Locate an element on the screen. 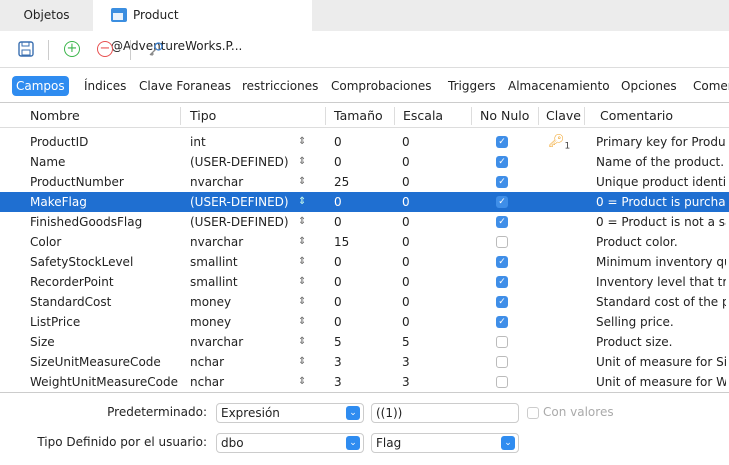 This screenshot has width=729, height=465. field-name: Size is located at coordinates (105, 342).